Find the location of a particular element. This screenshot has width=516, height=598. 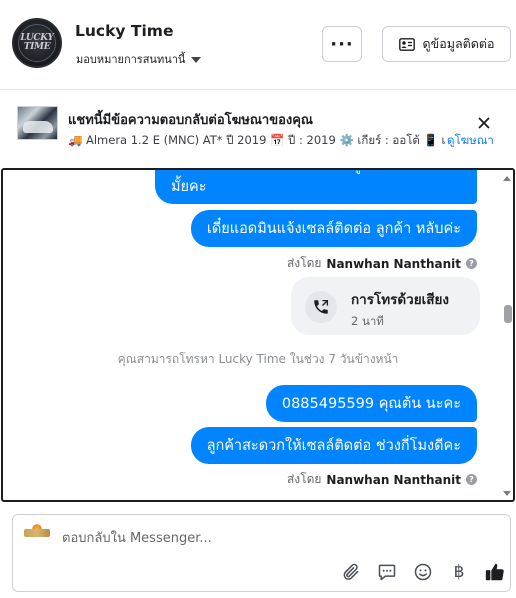

view-contact-button: ดูข้อมูลติดต่อ is located at coordinates (446, 44).